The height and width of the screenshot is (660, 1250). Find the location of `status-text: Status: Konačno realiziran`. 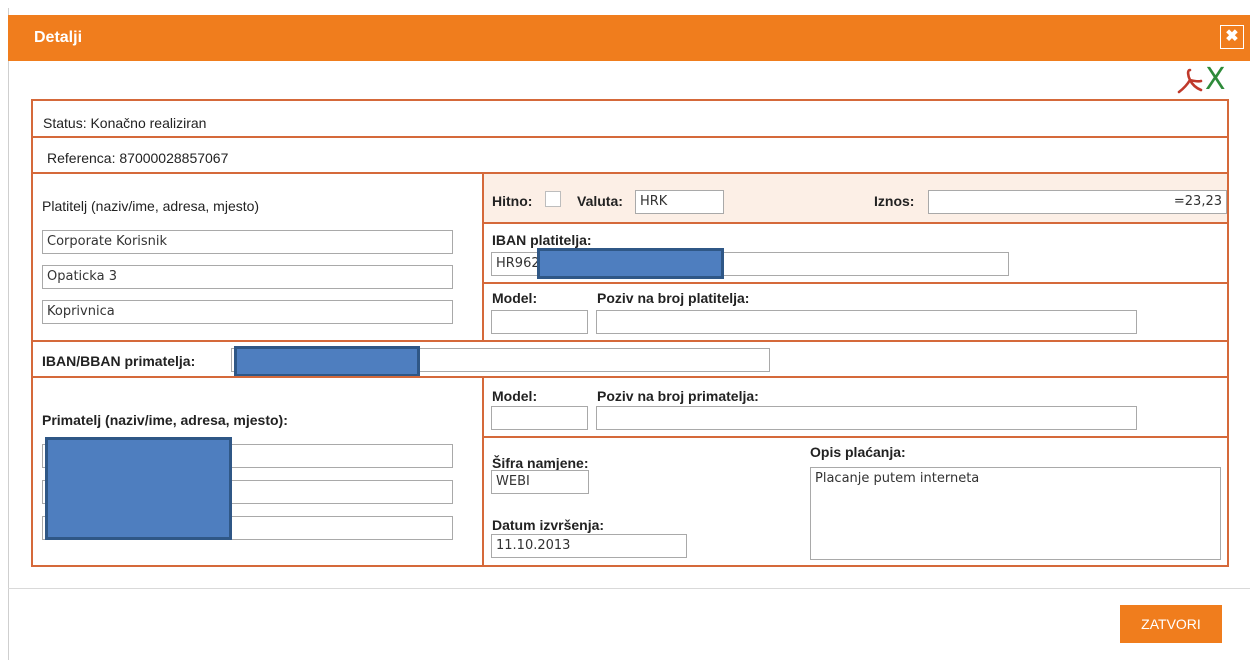

status-text: Status: Konačno realiziran is located at coordinates (125, 123).